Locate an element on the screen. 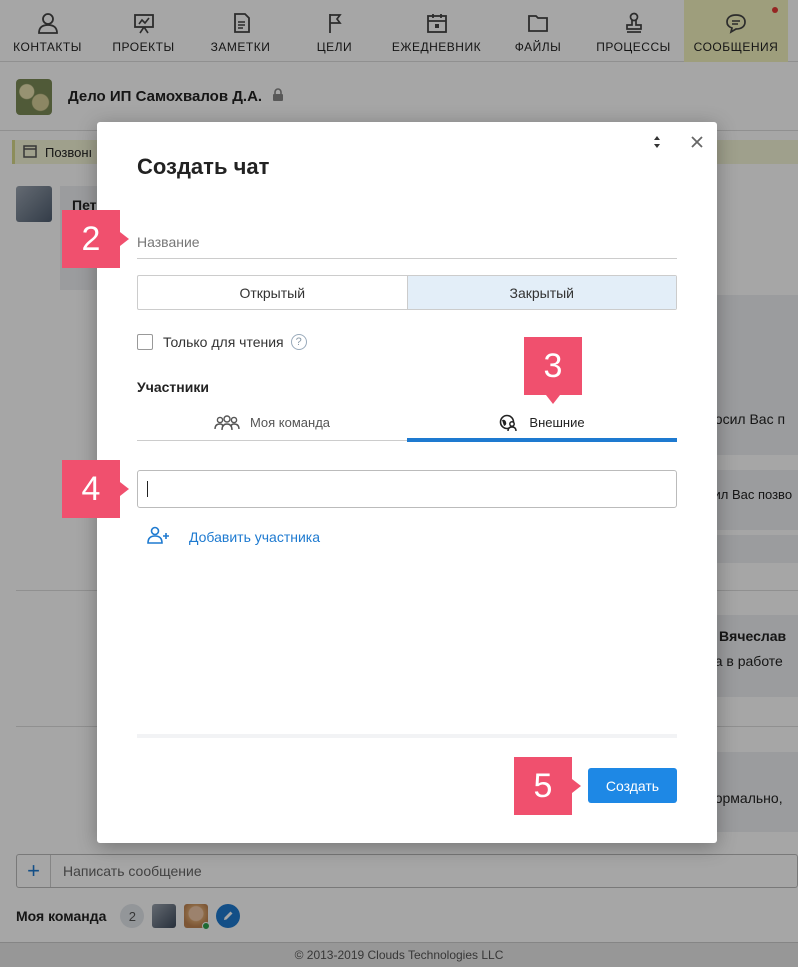  modal-title: Создать чат is located at coordinates (203, 166).